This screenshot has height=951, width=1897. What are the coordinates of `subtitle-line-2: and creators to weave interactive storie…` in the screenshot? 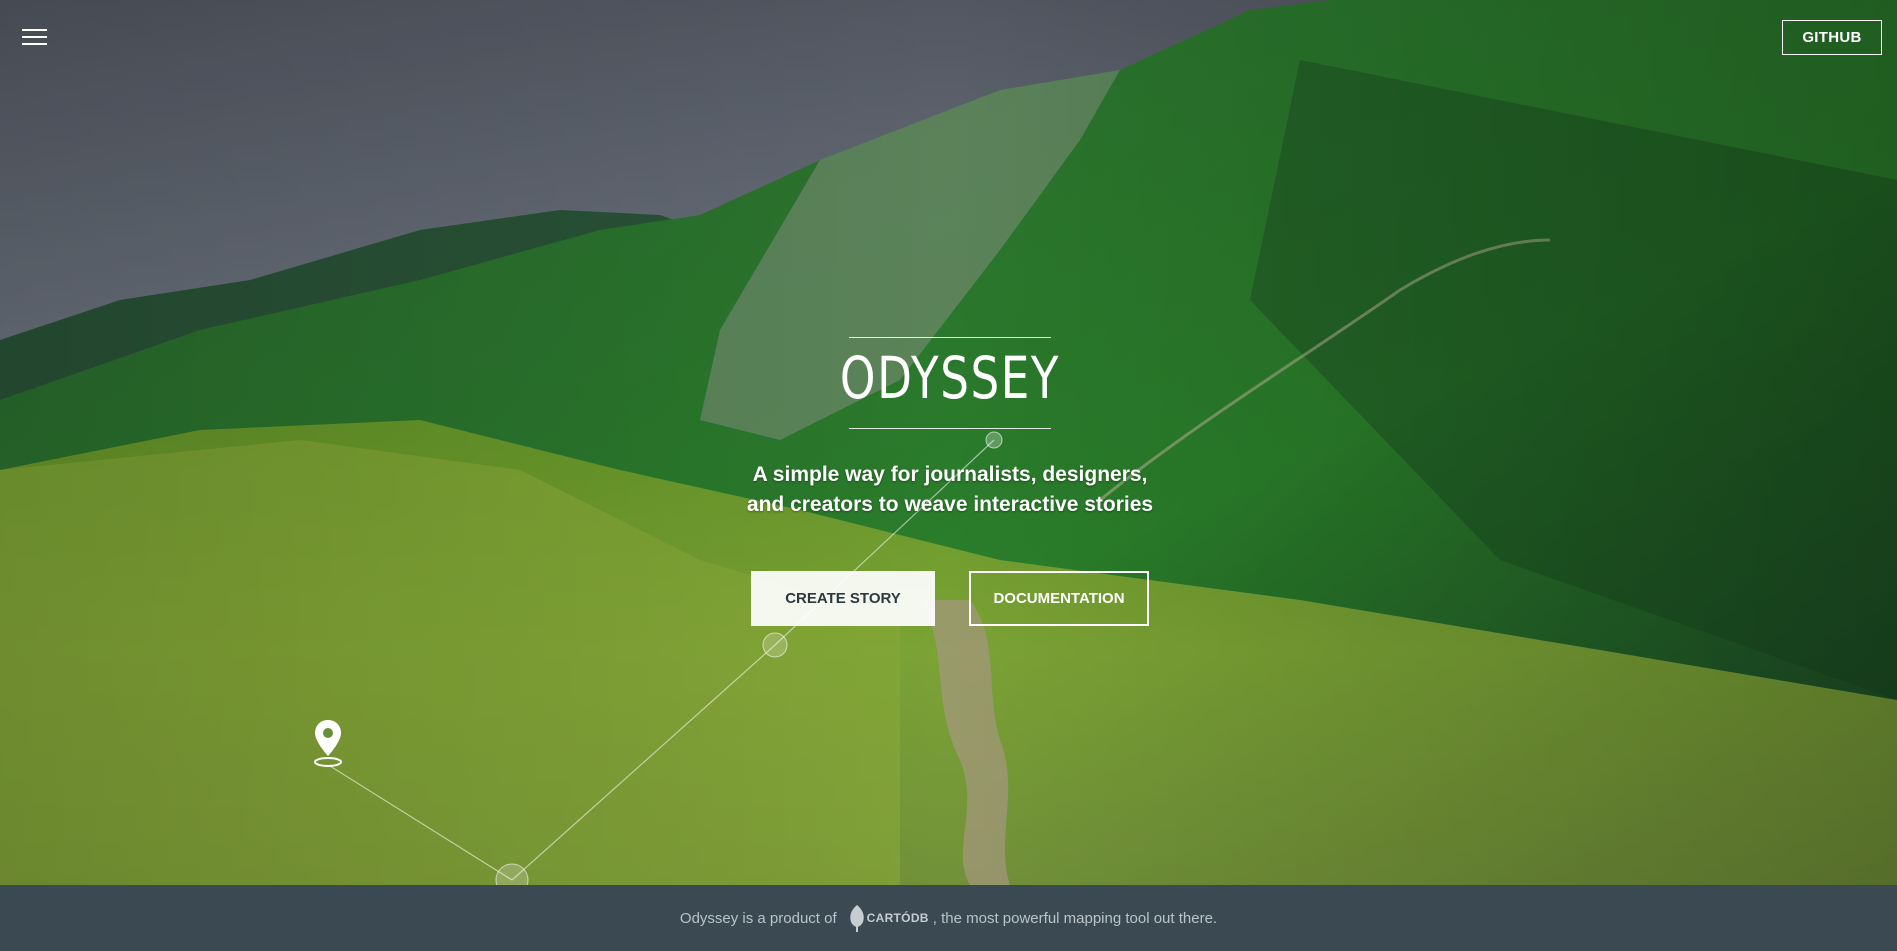 It's located at (950, 504).